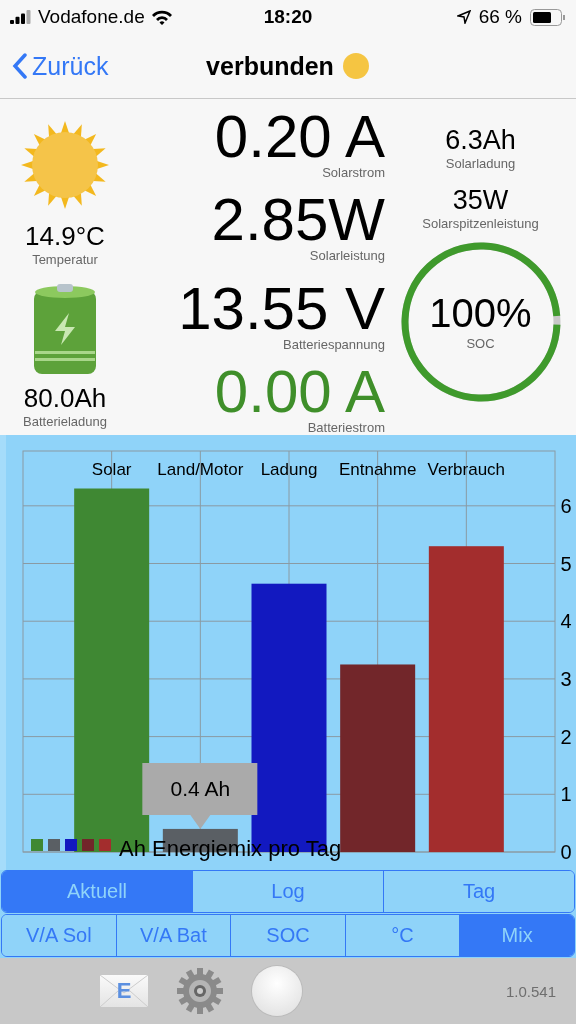 Image resolution: width=576 pixels, height=1024 pixels. Describe the element at coordinates (200, 788) in the screenshot. I see `annotation: 0.4 Ah` at that location.